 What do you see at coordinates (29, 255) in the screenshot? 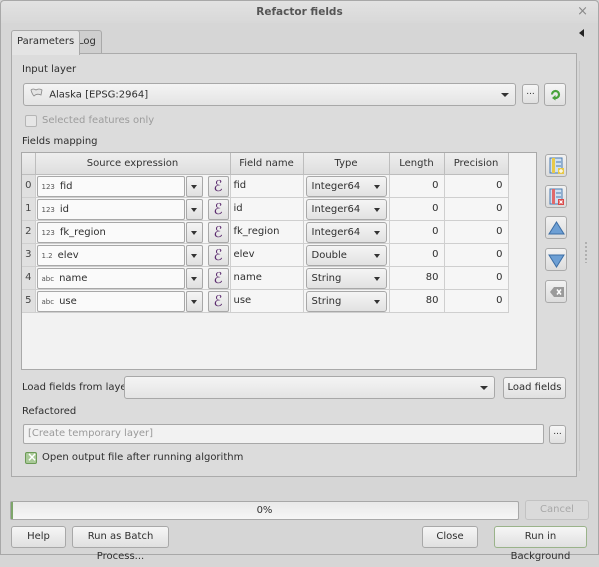
I see `row-number: 3` at bounding box center [29, 255].